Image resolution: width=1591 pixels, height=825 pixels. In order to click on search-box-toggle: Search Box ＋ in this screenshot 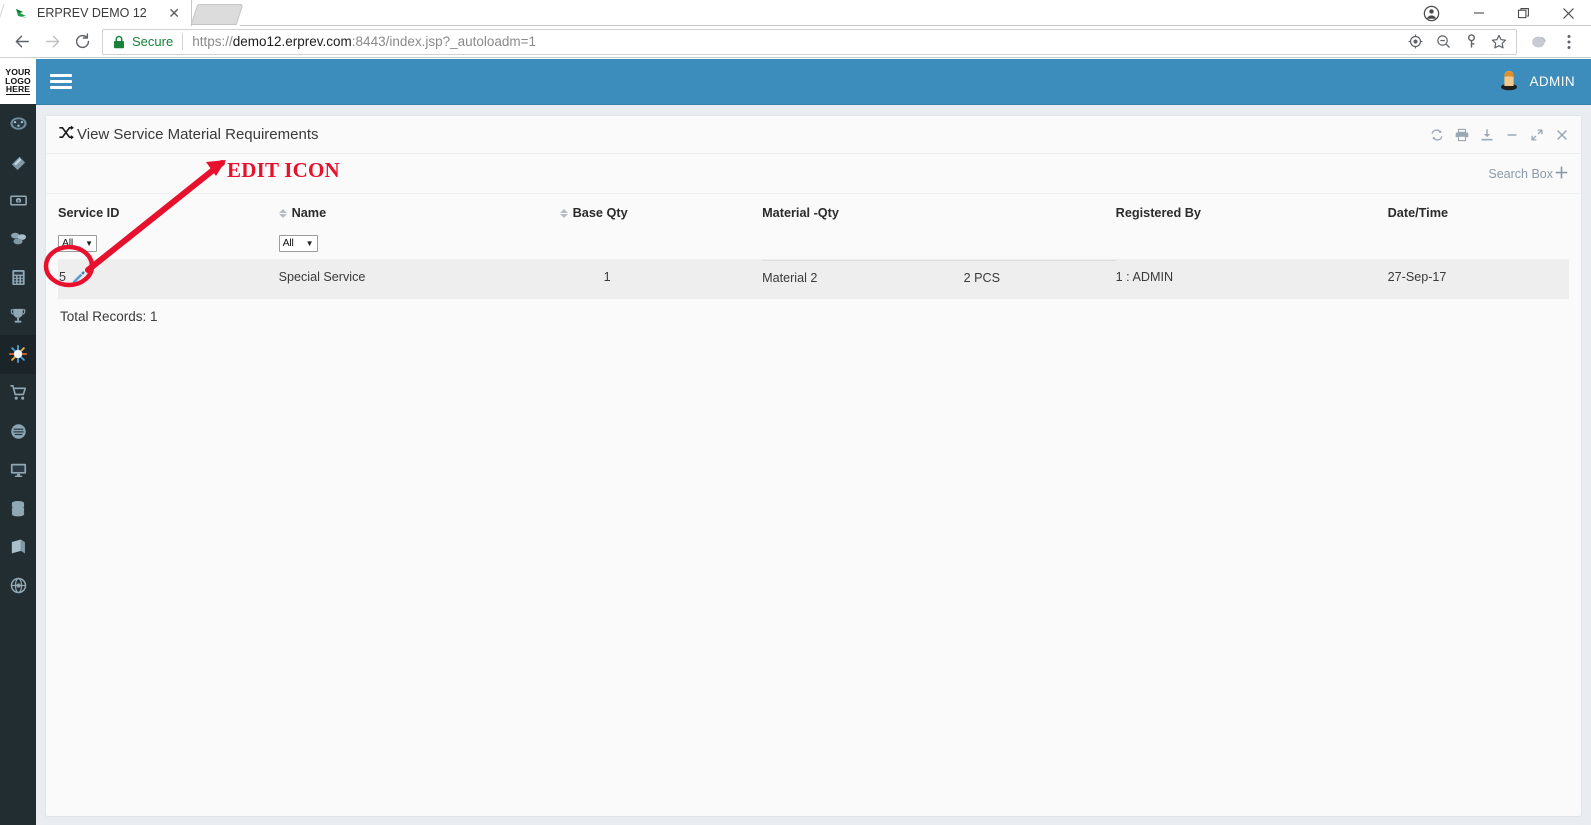, I will do `click(1528, 173)`.